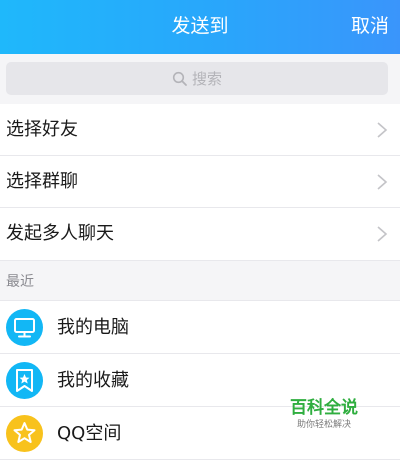  I want to click on watermark-logo: 百科全说 助你轻松解决, so click(324, 415).